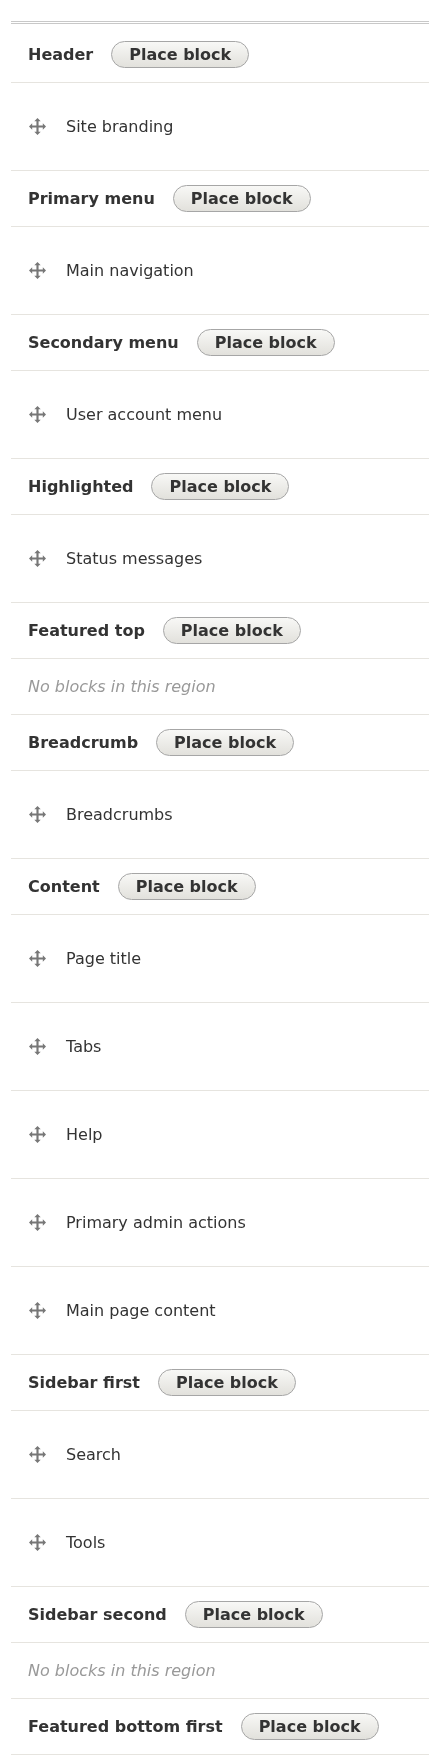 Image resolution: width=440 pixels, height=1764 pixels. I want to click on block-name: Breadcrumbs, so click(119, 814).